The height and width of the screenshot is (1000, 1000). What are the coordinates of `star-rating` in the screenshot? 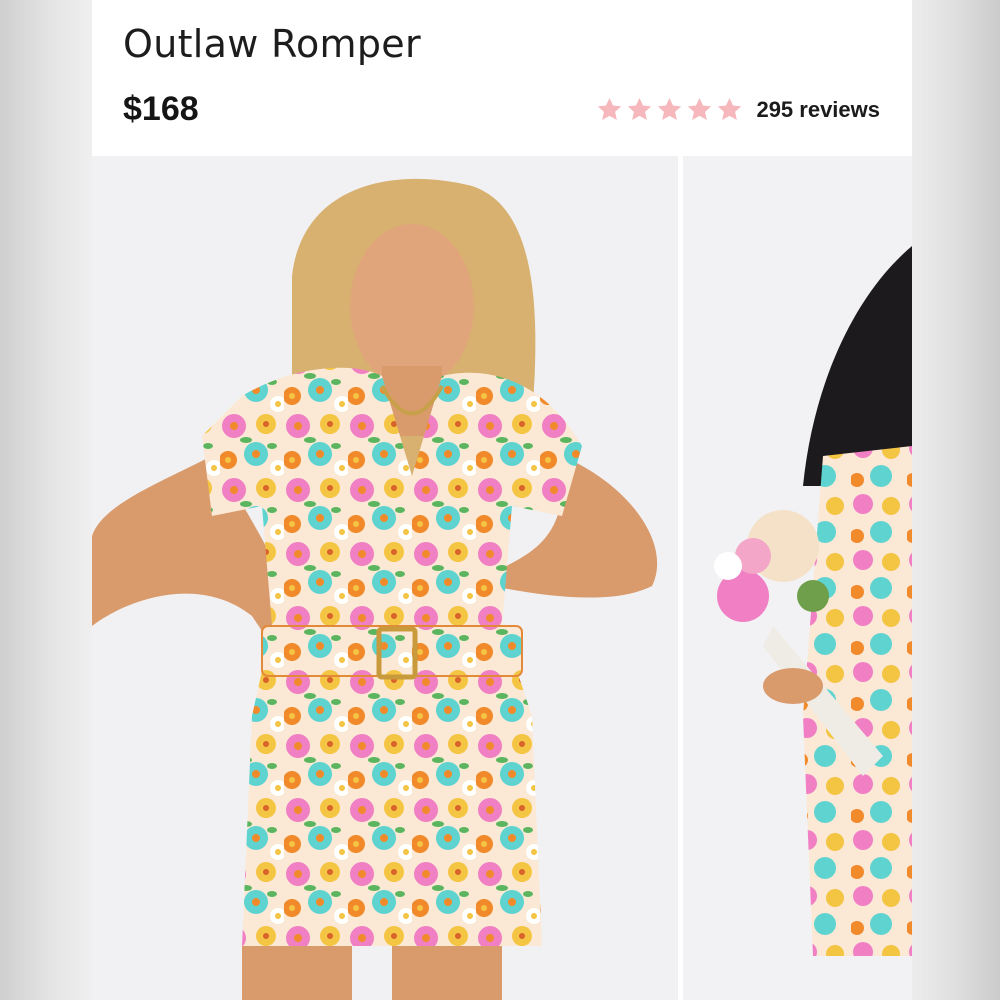 It's located at (669, 109).